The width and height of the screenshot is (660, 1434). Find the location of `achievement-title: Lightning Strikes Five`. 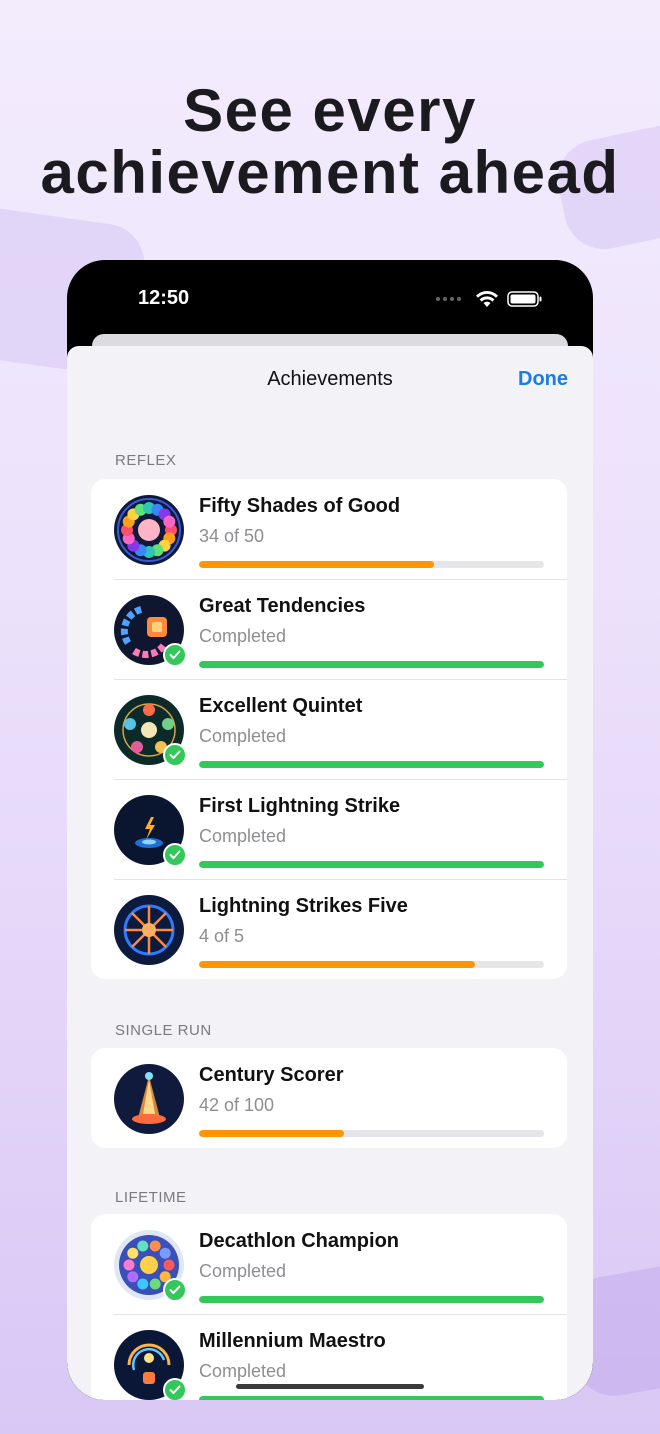

achievement-title: Lightning Strikes Five is located at coordinates (303, 906).